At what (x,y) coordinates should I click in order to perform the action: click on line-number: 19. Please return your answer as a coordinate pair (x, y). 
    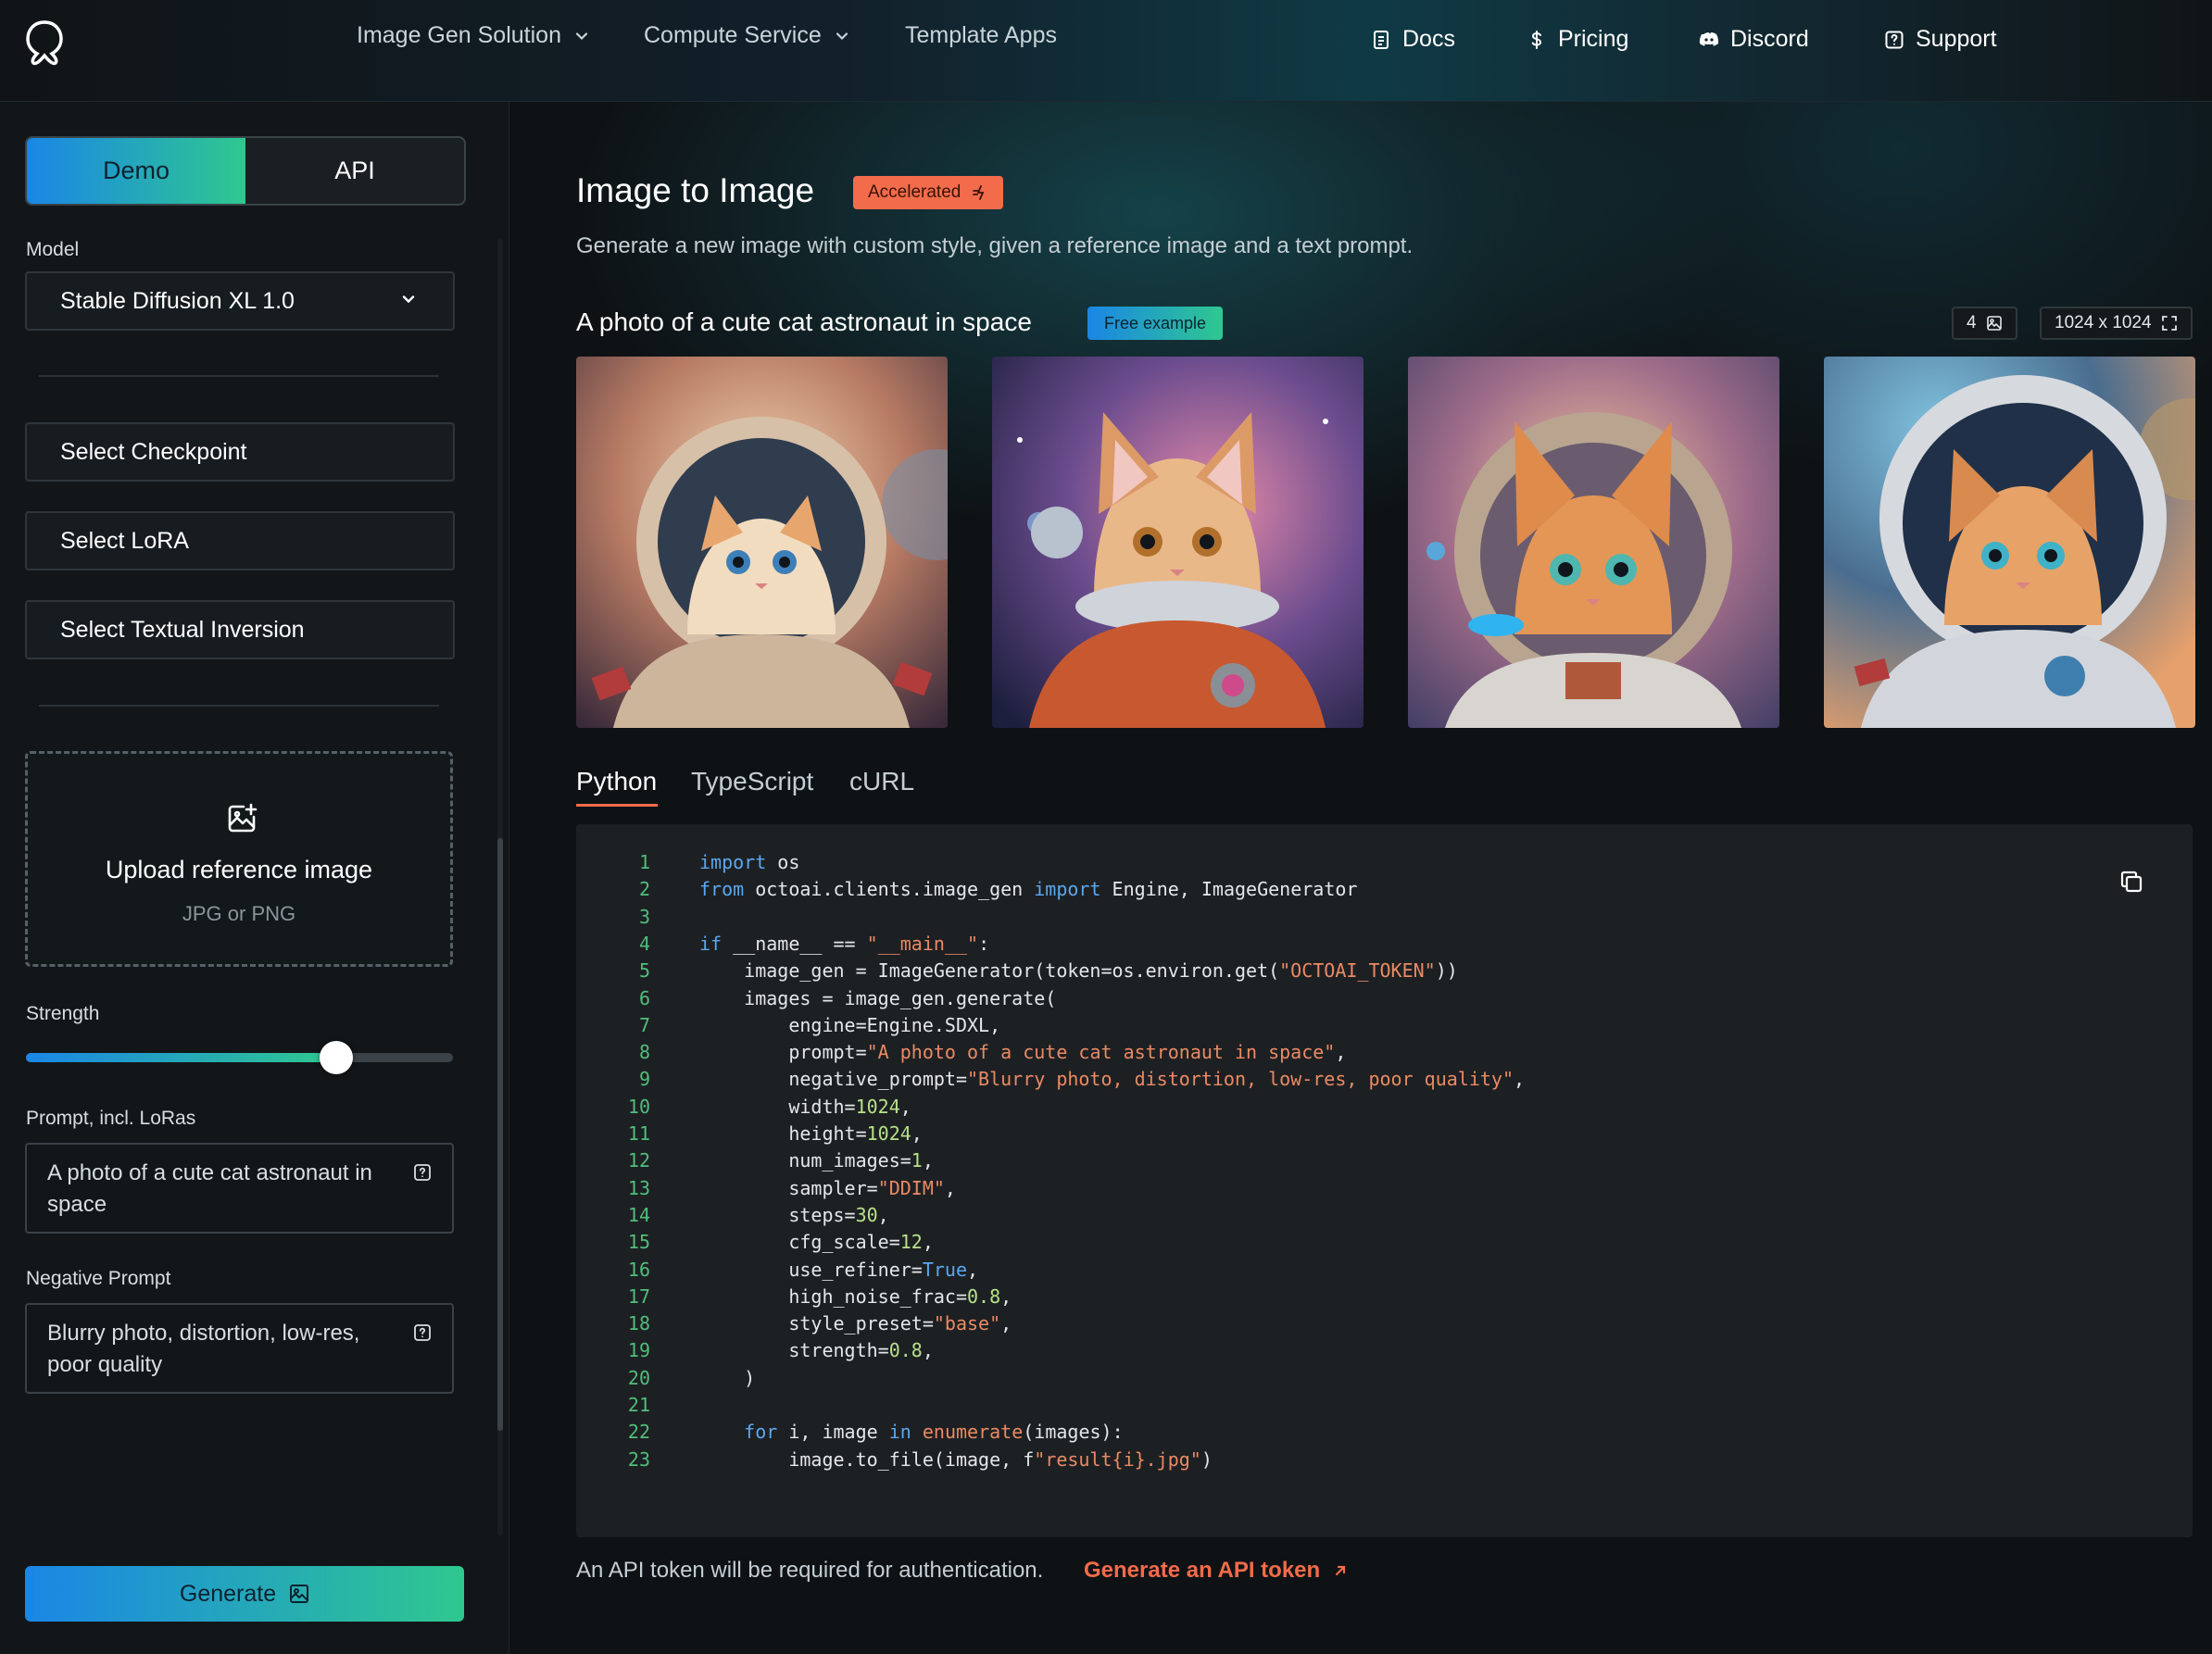
    Looking at the image, I should click on (638, 1350).